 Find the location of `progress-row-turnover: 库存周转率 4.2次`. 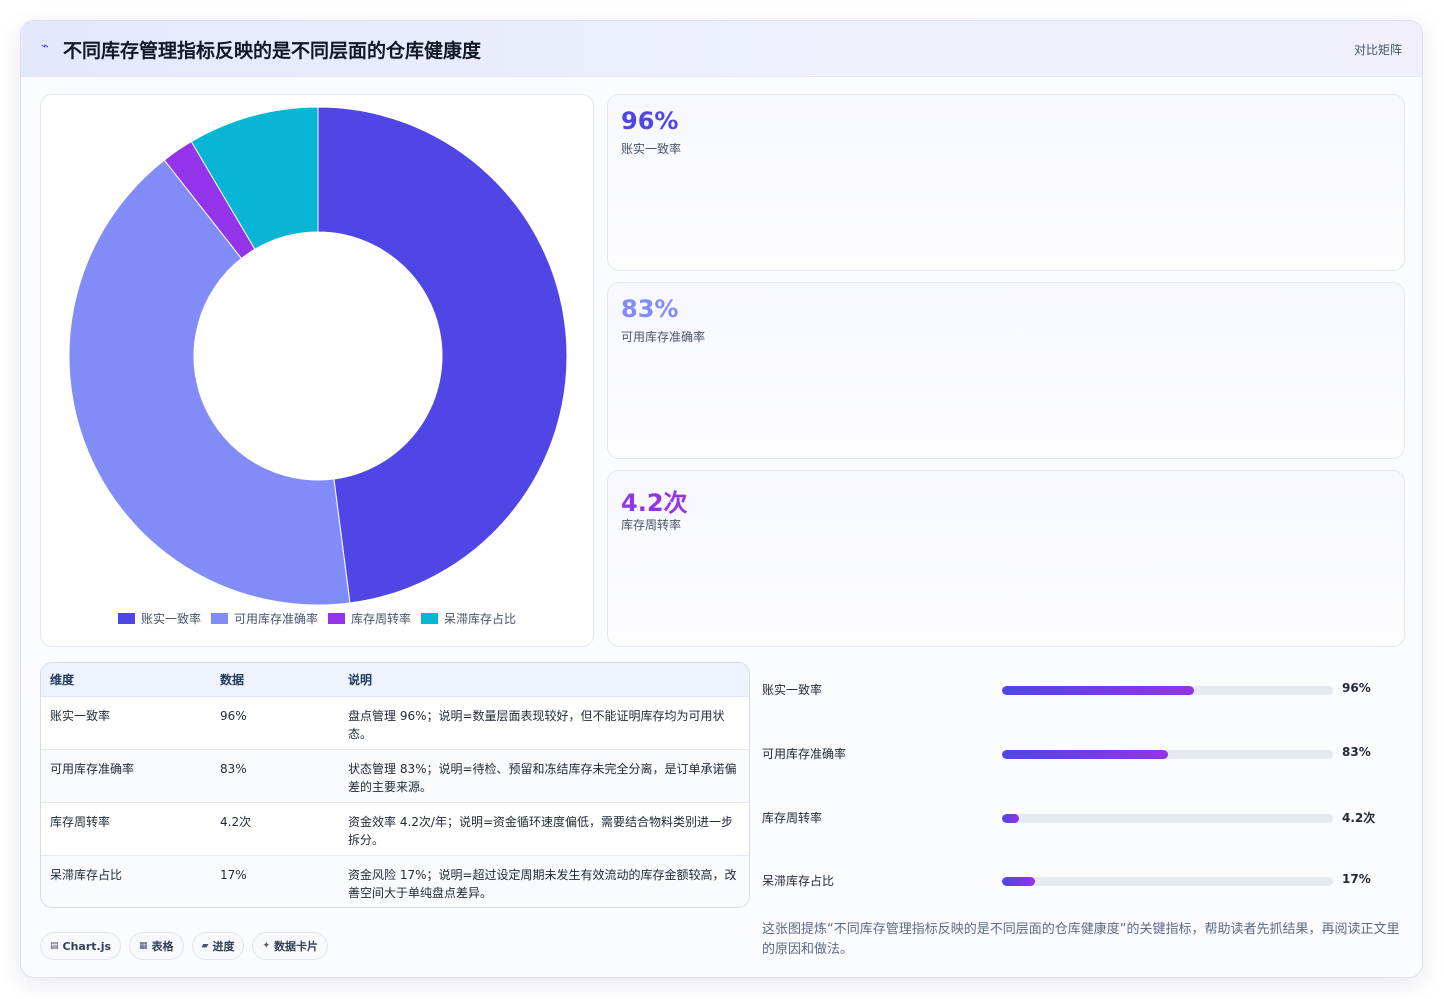

progress-row-turnover: 库存周转率 4.2次 is located at coordinates (1087, 817).